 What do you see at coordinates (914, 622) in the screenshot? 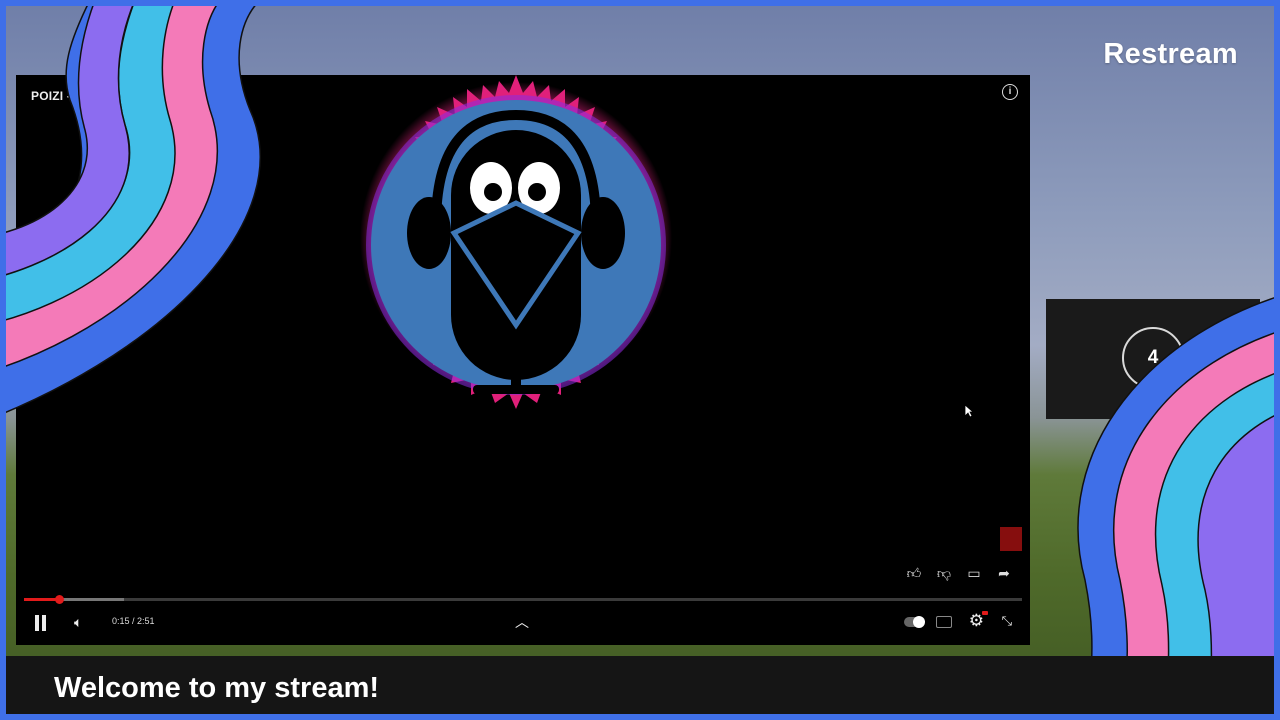
I see `autoplay-toggle` at bounding box center [914, 622].